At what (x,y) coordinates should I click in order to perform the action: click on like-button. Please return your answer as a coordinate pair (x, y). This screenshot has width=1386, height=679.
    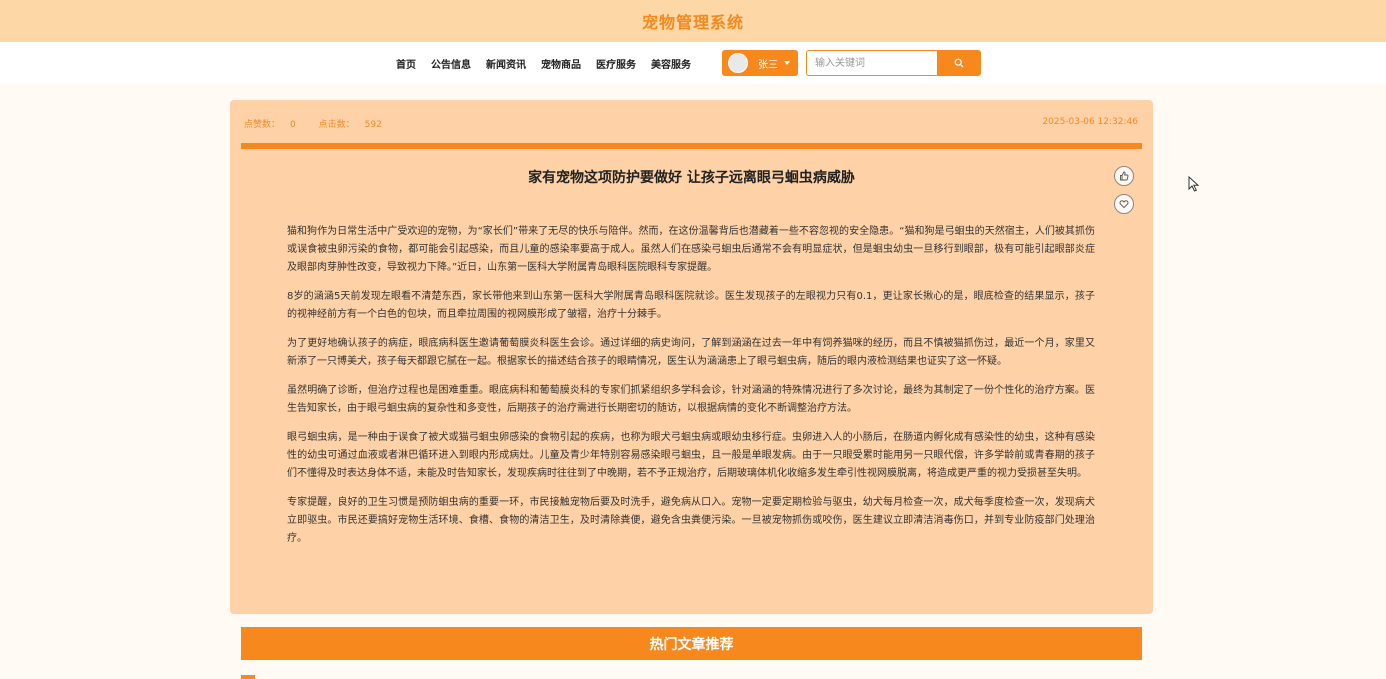
    Looking at the image, I should click on (1124, 176).